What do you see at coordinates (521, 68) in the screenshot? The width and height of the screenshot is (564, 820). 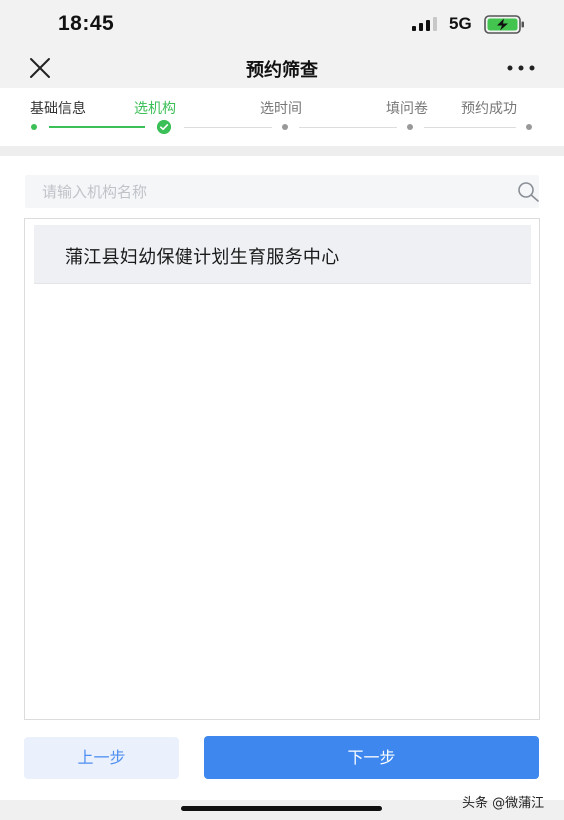 I see `more-icon` at bounding box center [521, 68].